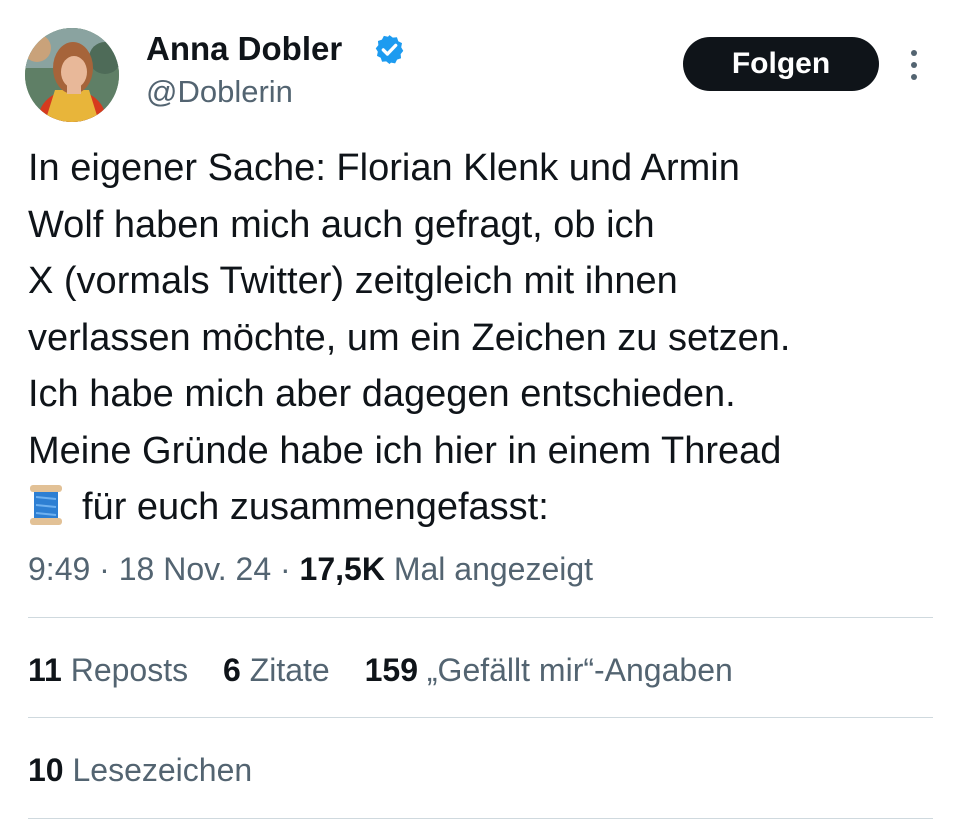 The width and height of the screenshot is (960, 825). Describe the element at coordinates (232, 670) in the screenshot. I see `quotes-count: 6` at that location.